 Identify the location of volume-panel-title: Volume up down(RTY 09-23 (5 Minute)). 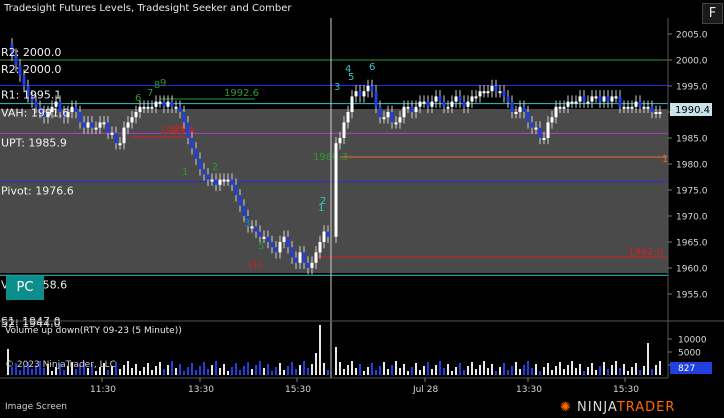
(93, 331).